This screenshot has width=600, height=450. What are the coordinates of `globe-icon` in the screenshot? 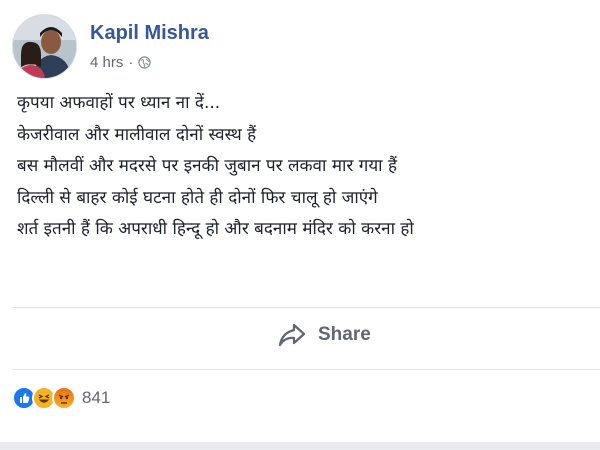 It's located at (145, 62).